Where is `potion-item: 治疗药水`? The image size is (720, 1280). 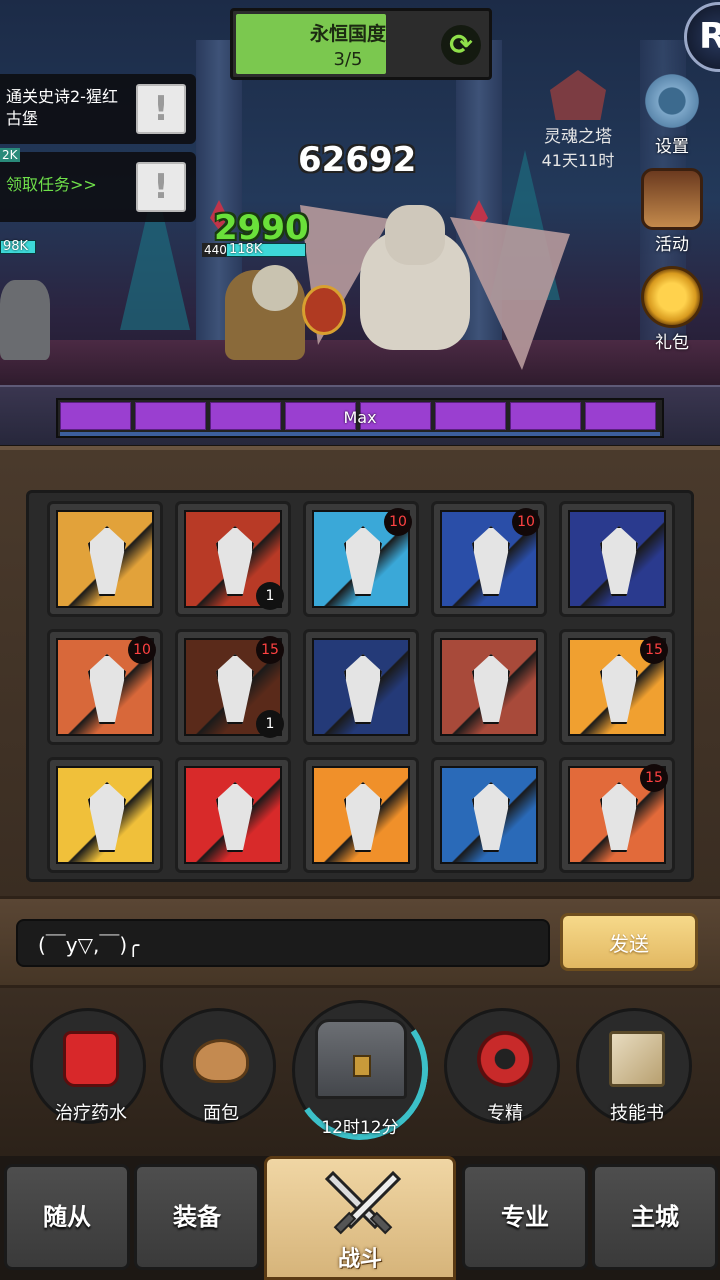
potion-item: 治疗药水 is located at coordinates (88, 1066).